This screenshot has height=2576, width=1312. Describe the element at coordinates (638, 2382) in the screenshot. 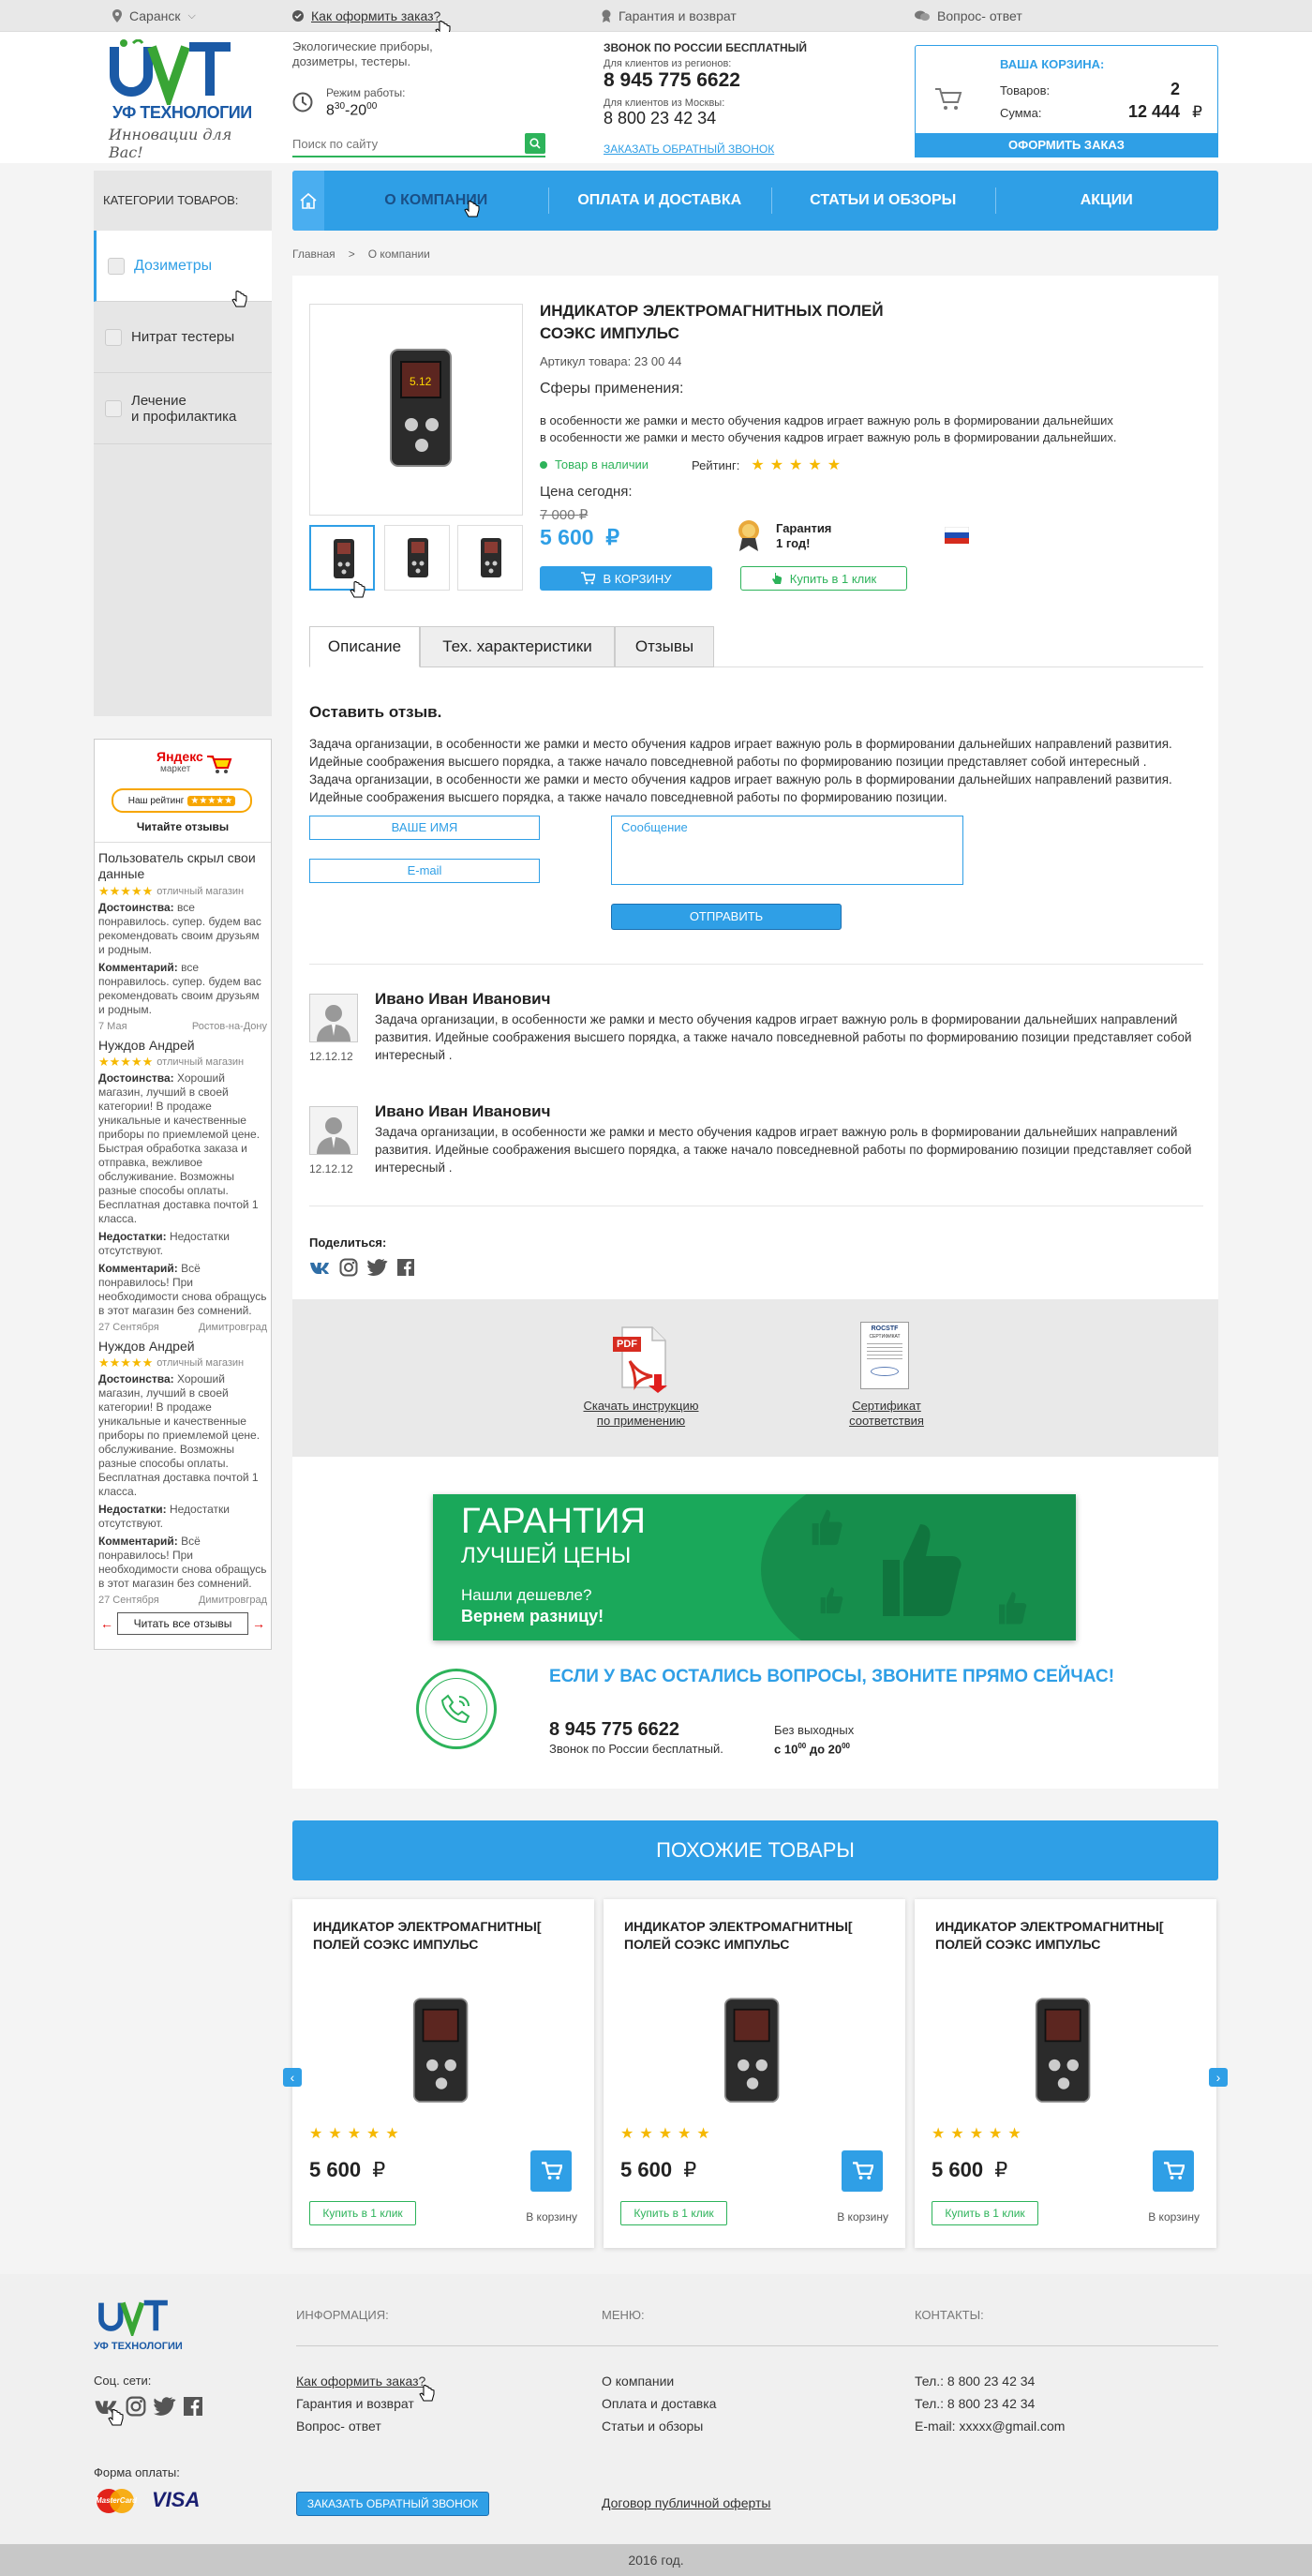

I see `footer-link-about: О компании` at that location.